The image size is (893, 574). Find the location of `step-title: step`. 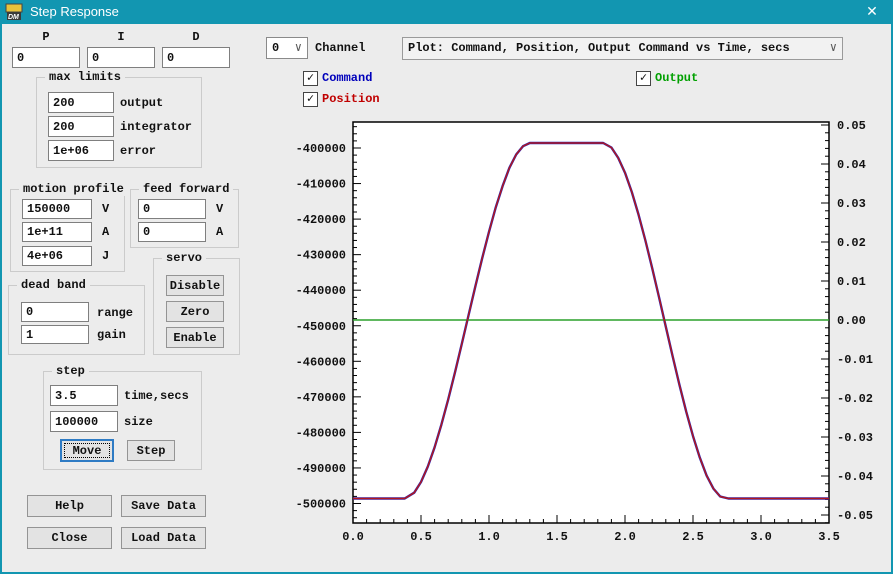

step-title: step is located at coordinates (70, 371).